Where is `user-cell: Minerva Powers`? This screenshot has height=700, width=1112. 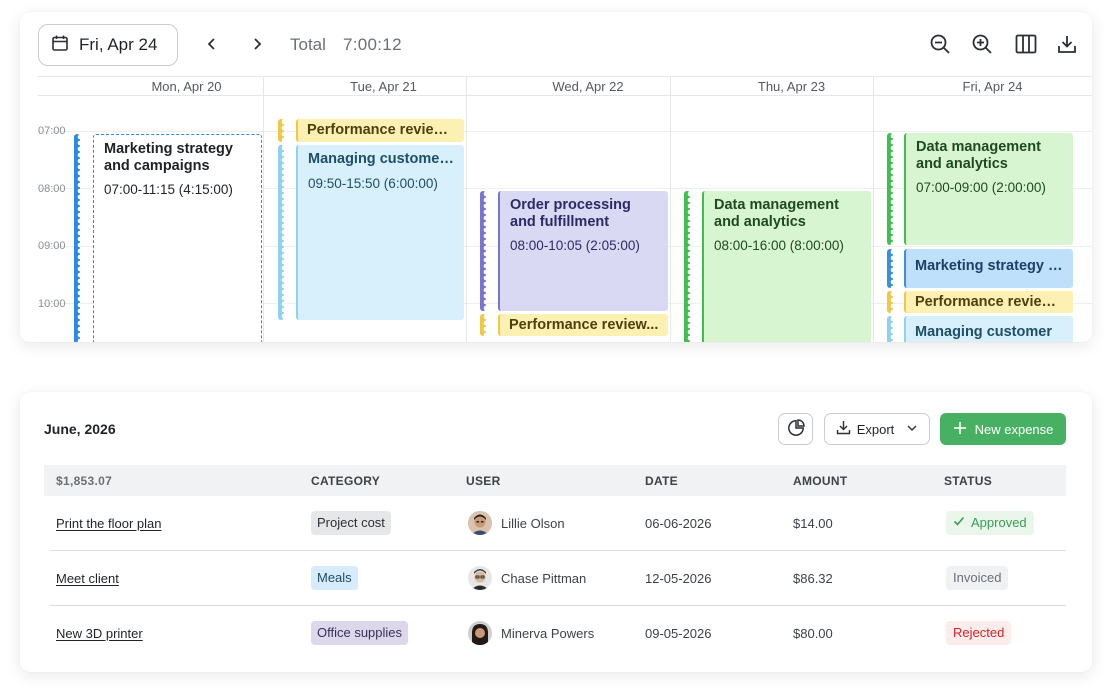
user-cell: Minerva Powers is located at coordinates (531, 633).